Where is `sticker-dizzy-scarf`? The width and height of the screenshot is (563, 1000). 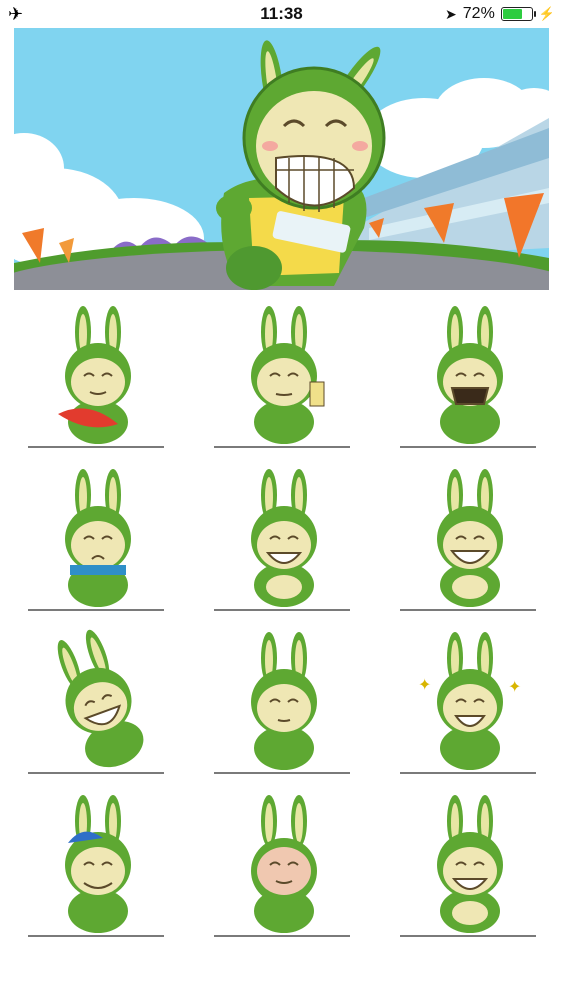 sticker-dizzy-scarf is located at coordinates (94, 539).